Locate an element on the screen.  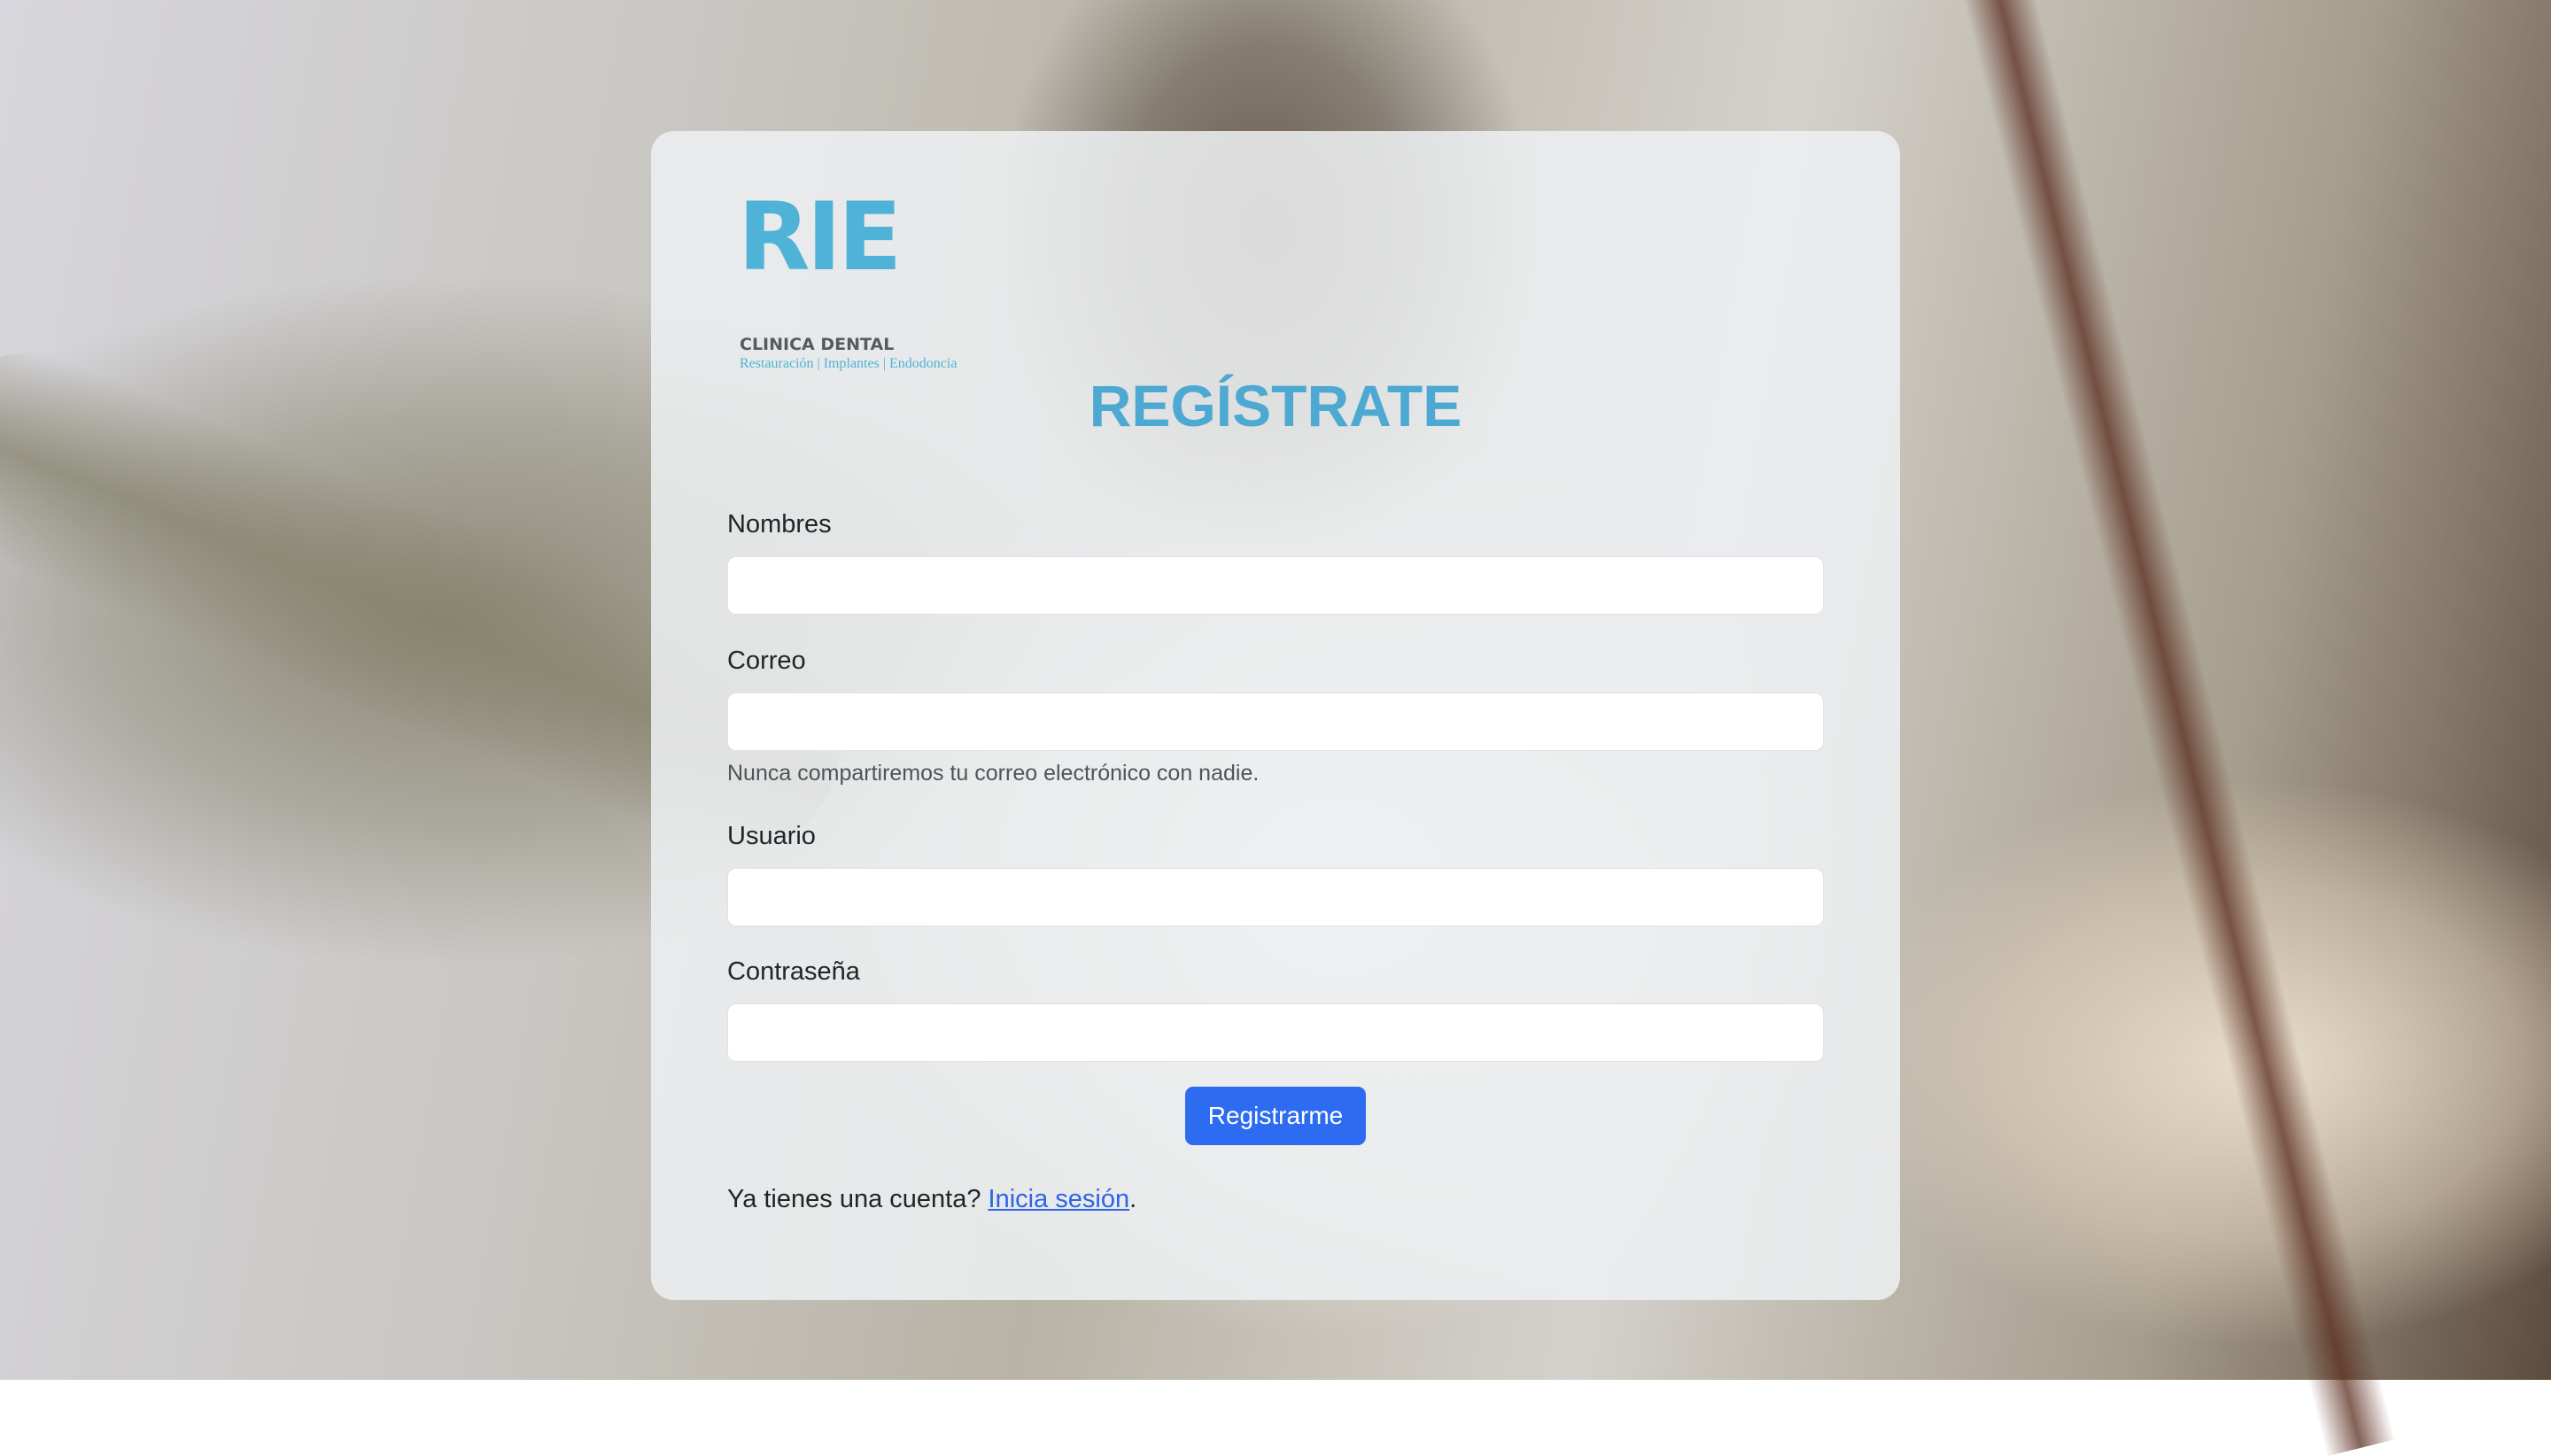
contrasena-label: Contraseña is located at coordinates (793, 971).